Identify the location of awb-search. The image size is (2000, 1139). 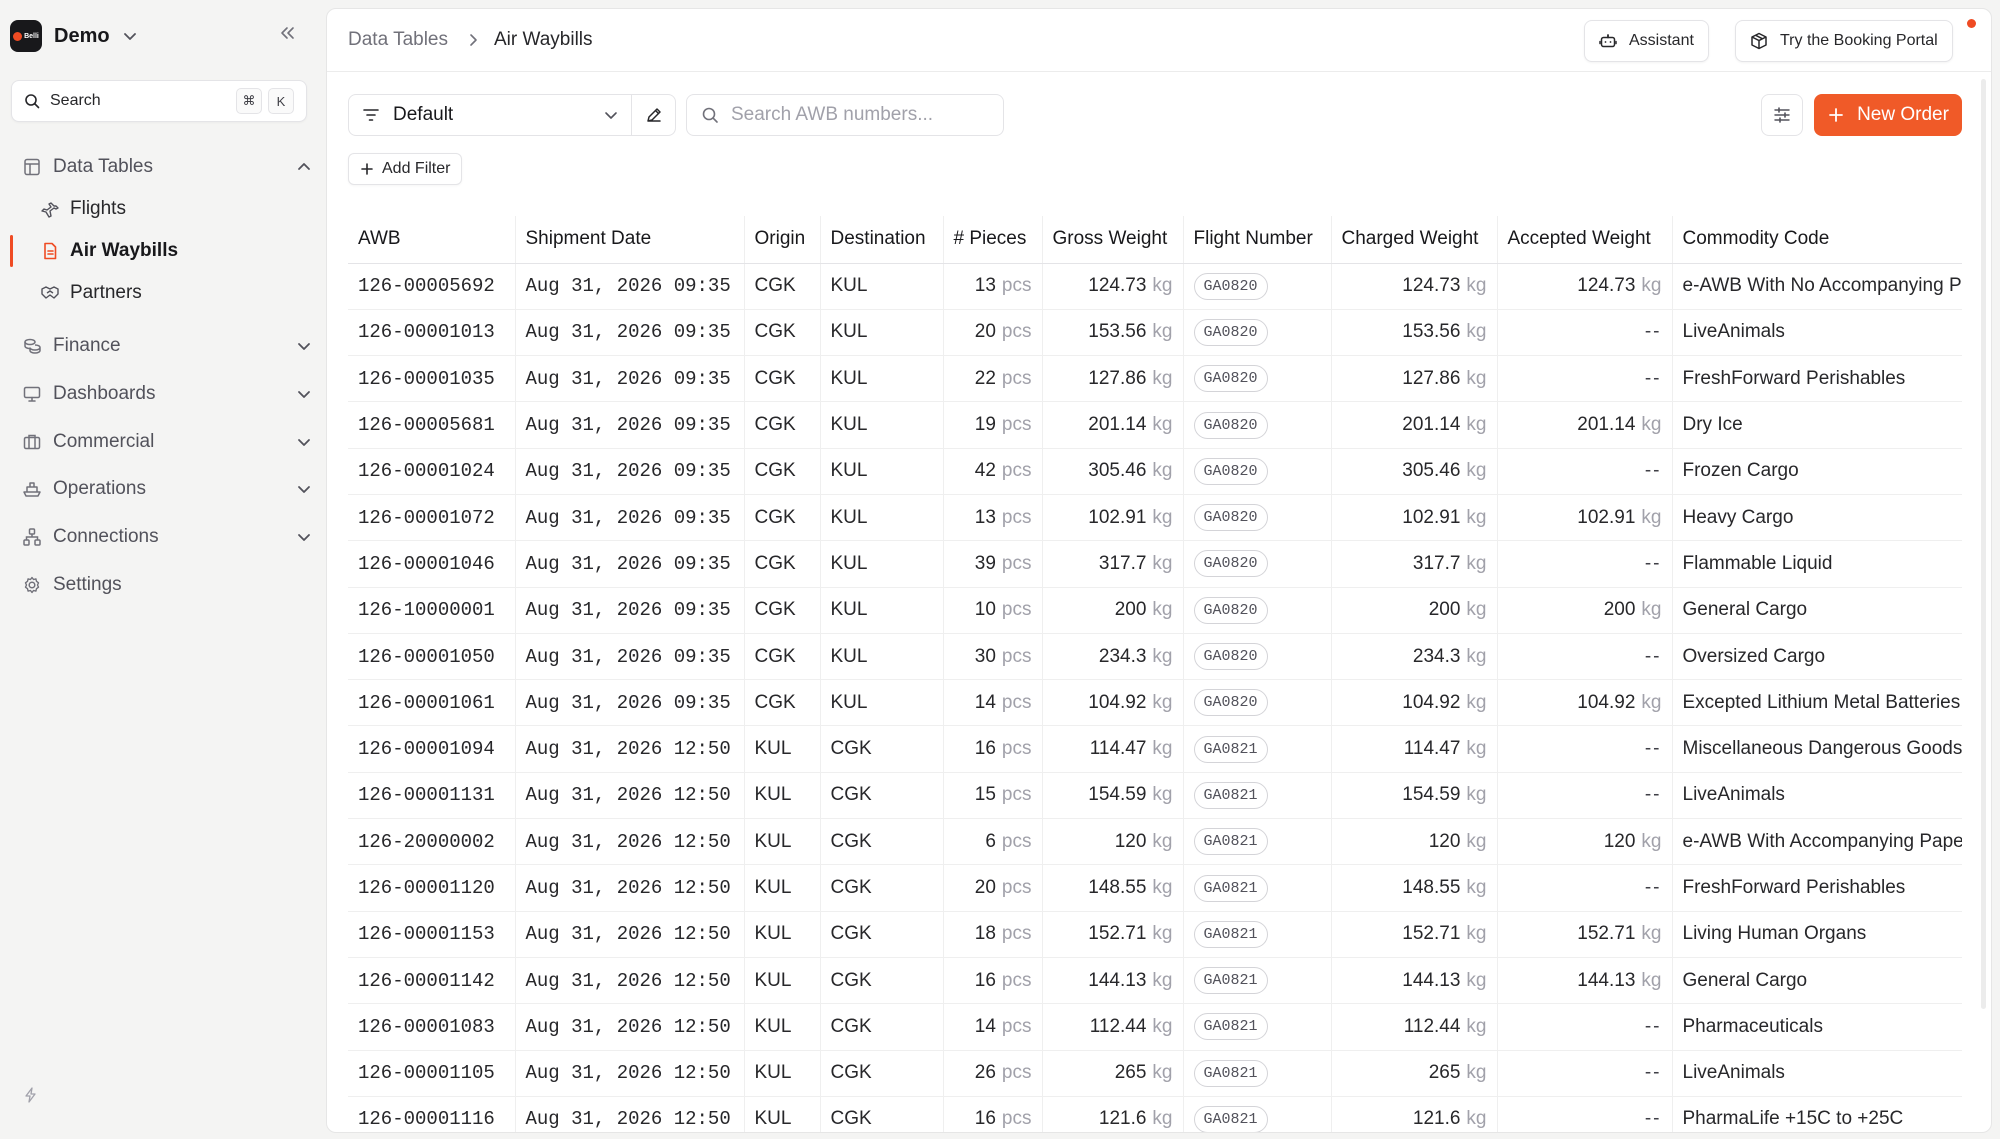
(845, 115).